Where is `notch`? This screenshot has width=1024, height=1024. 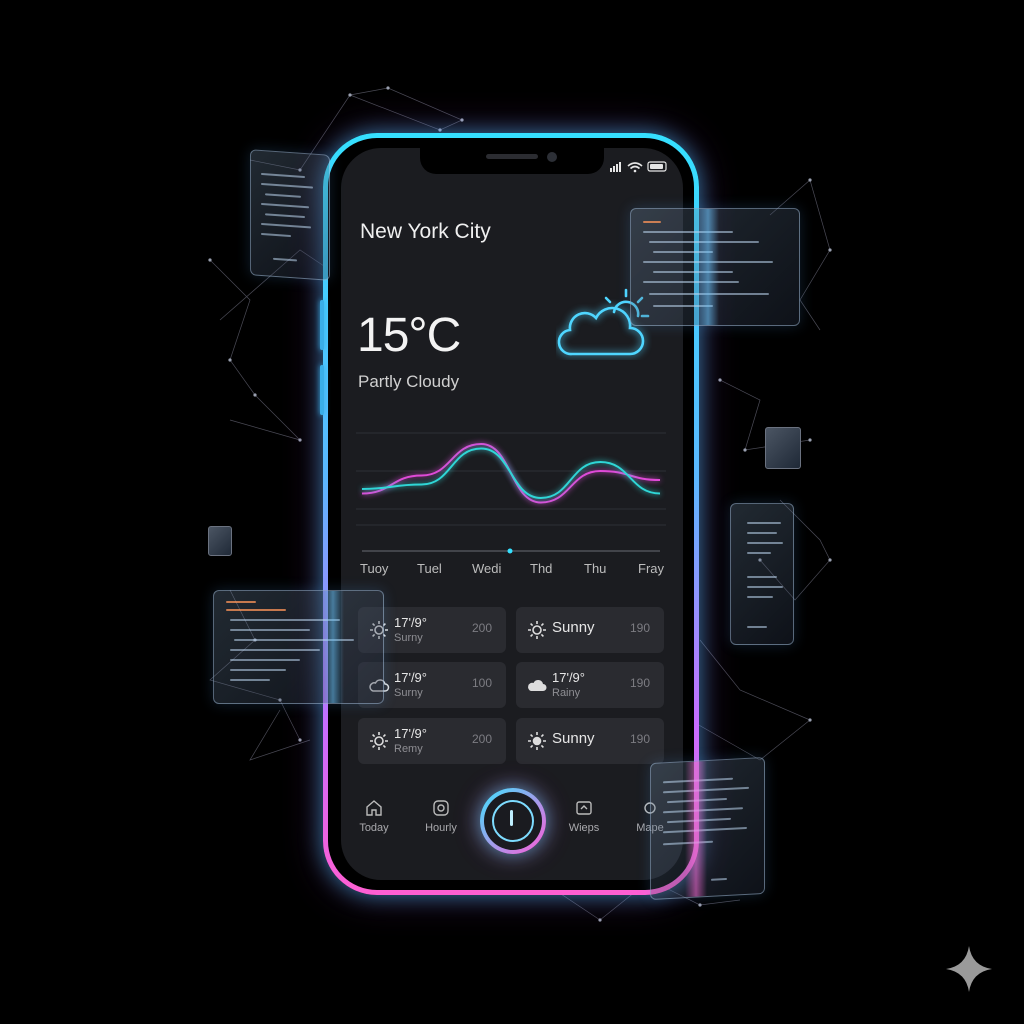 notch is located at coordinates (512, 161).